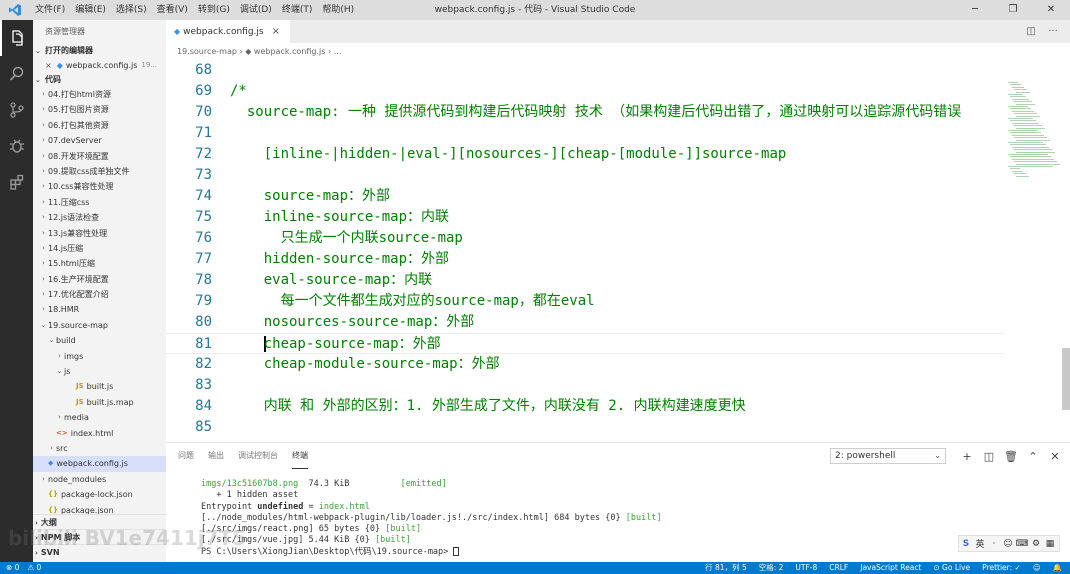 Image resolution: width=1070 pixels, height=574 pixels. I want to click on tree-item: › 16.生产环境配置, so click(99, 279).